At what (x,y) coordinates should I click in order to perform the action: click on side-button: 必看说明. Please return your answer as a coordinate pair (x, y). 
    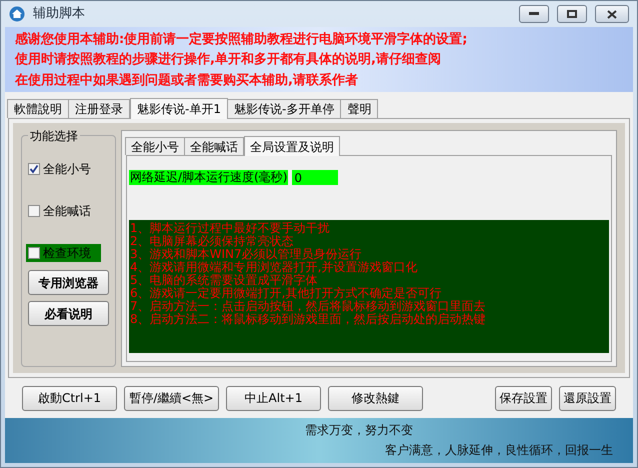
    Looking at the image, I should click on (68, 313).